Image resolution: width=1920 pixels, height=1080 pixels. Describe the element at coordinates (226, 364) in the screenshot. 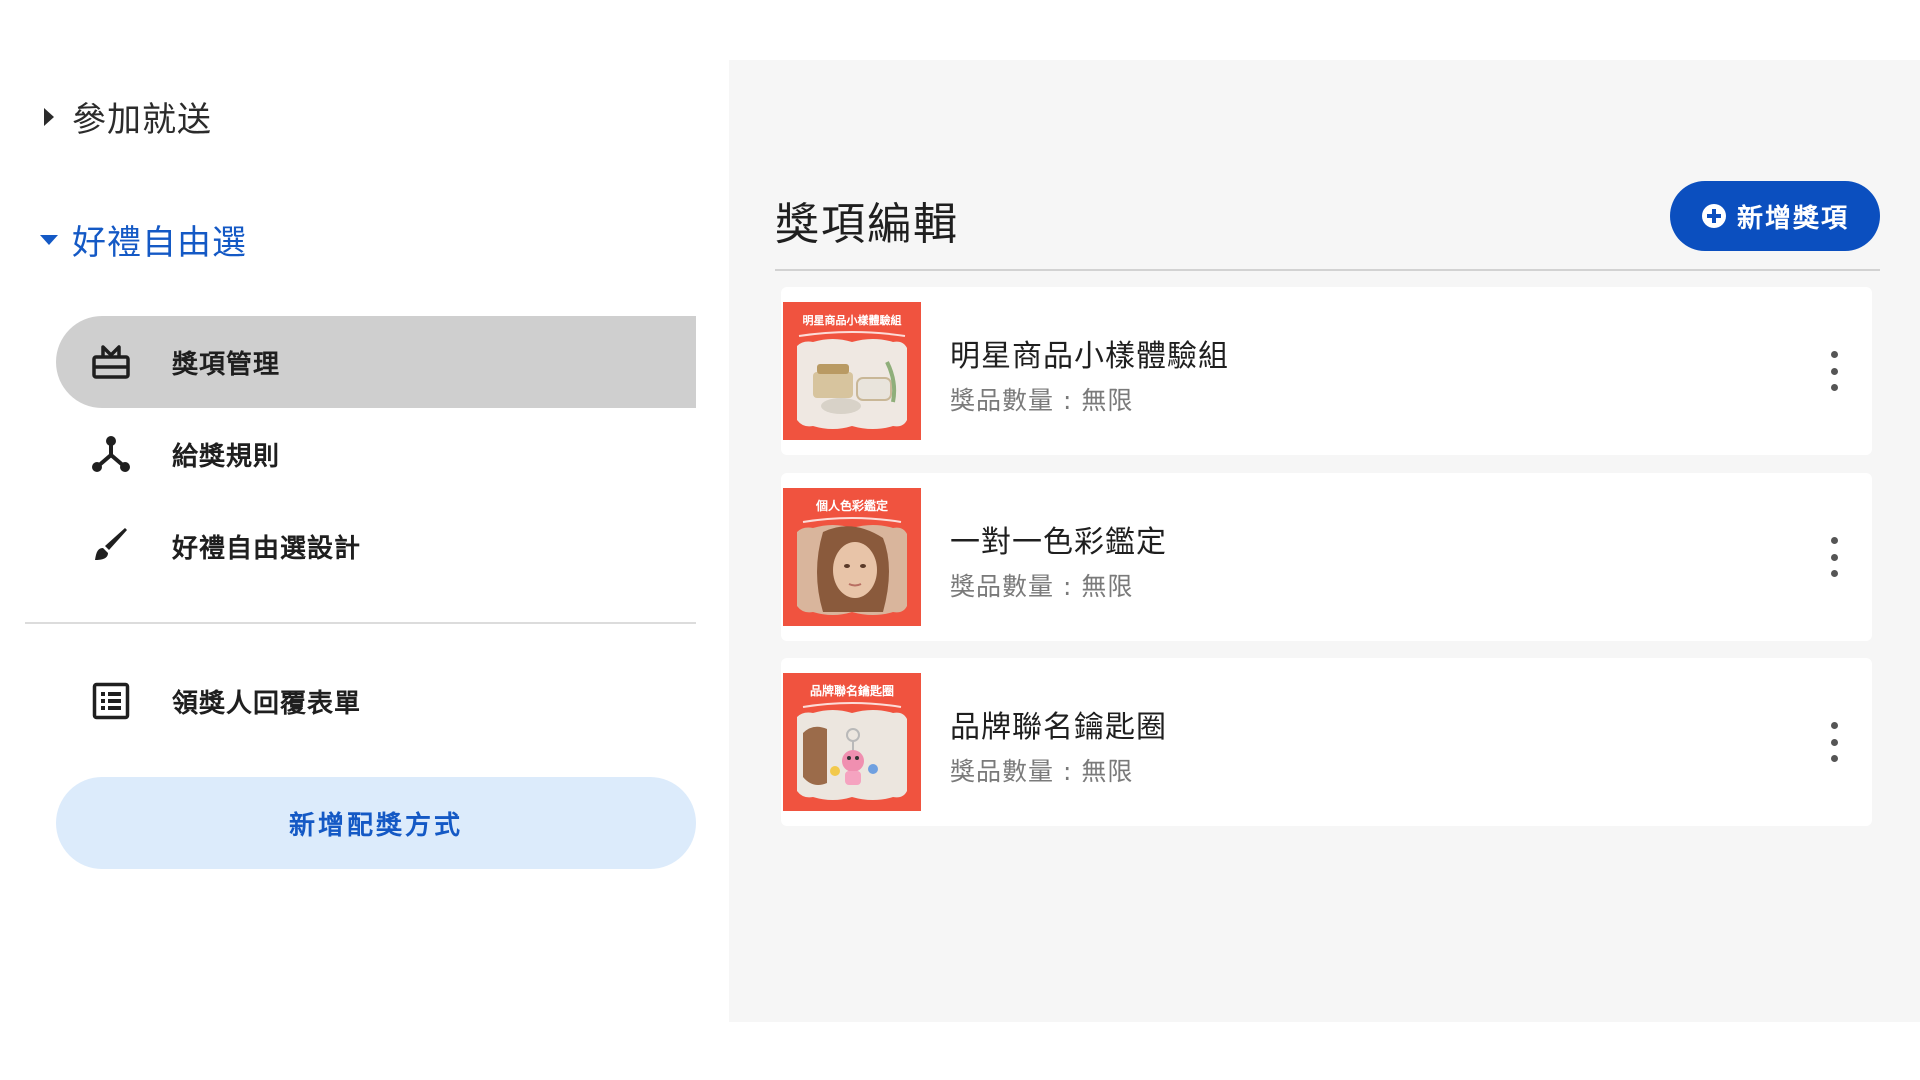

I see `sidebar-item-label: 獎項管理` at that location.